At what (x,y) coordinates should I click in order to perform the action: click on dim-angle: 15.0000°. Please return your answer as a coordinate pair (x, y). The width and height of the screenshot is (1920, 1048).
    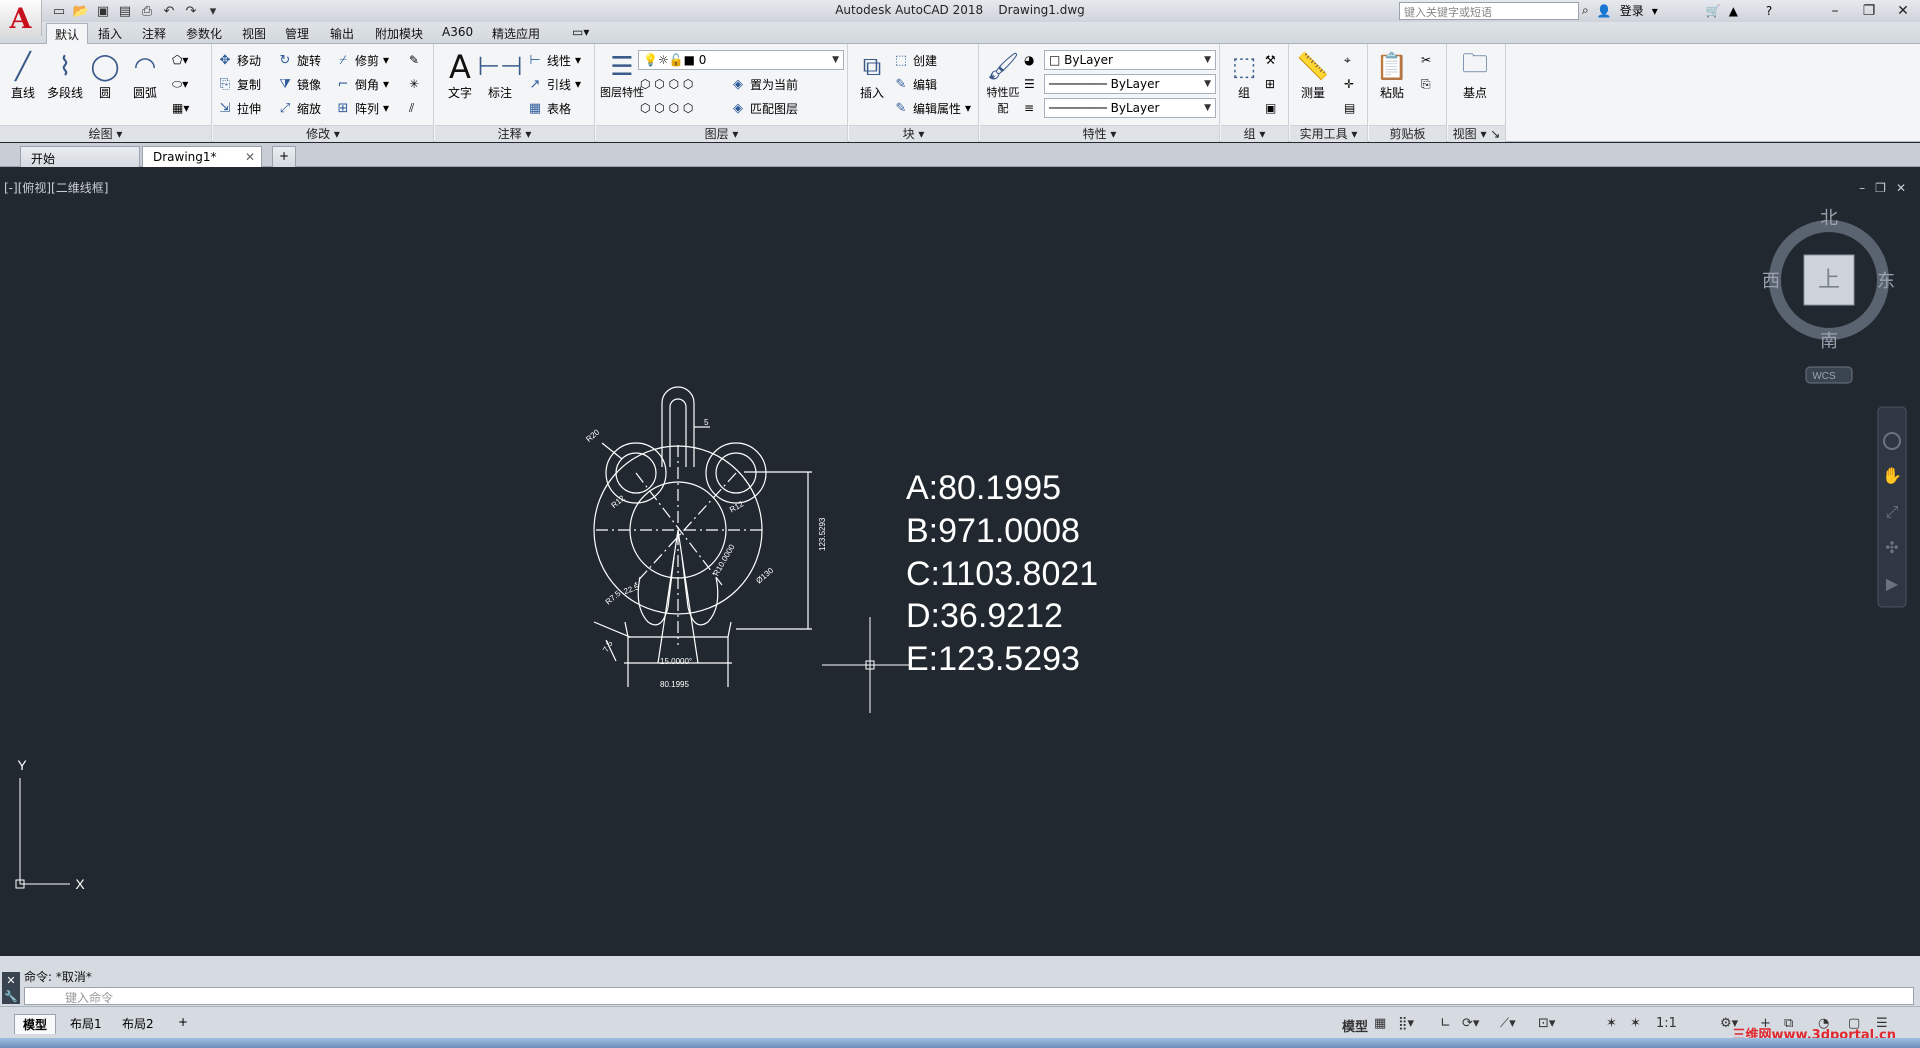
    Looking at the image, I should click on (676, 661).